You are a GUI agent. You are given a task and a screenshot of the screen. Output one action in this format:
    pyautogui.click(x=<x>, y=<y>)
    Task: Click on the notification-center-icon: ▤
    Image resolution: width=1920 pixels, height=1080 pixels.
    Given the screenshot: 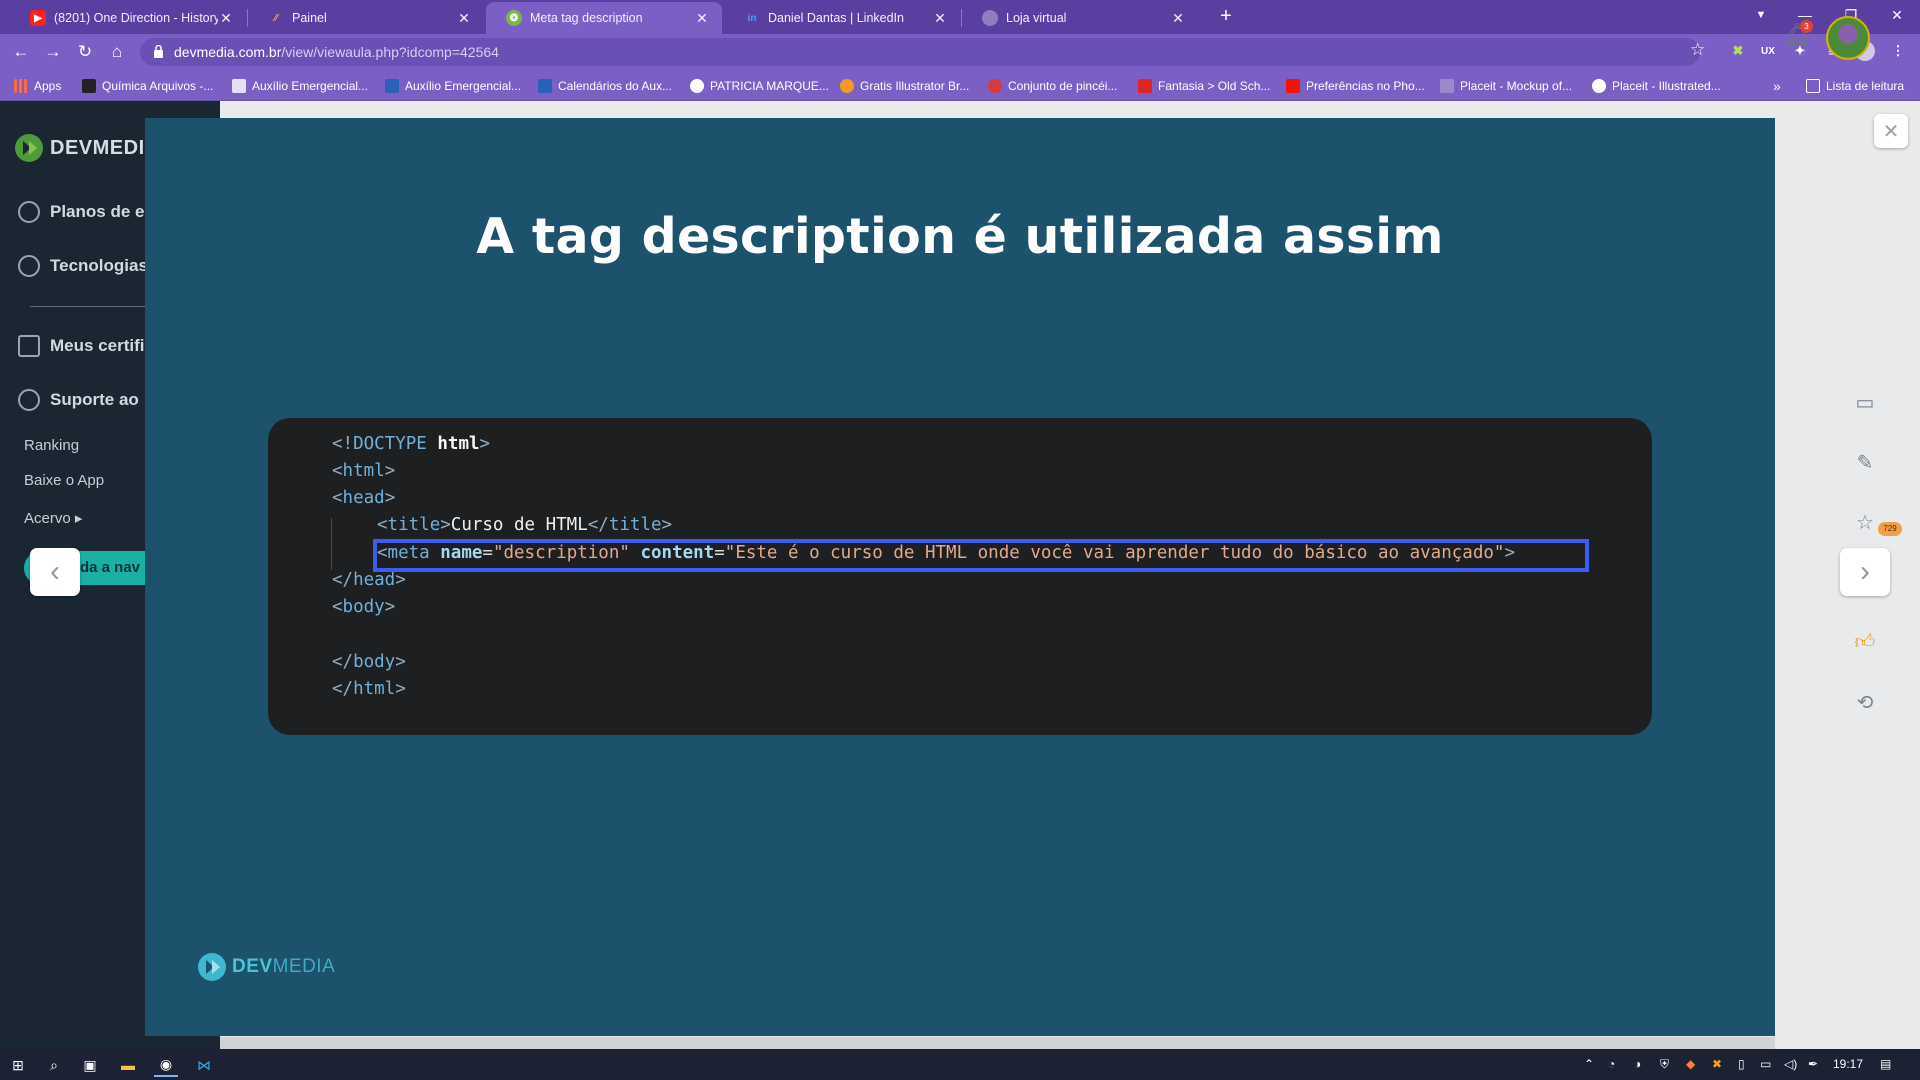 What is the action you would take?
    pyautogui.click(x=1885, y=1064)
    